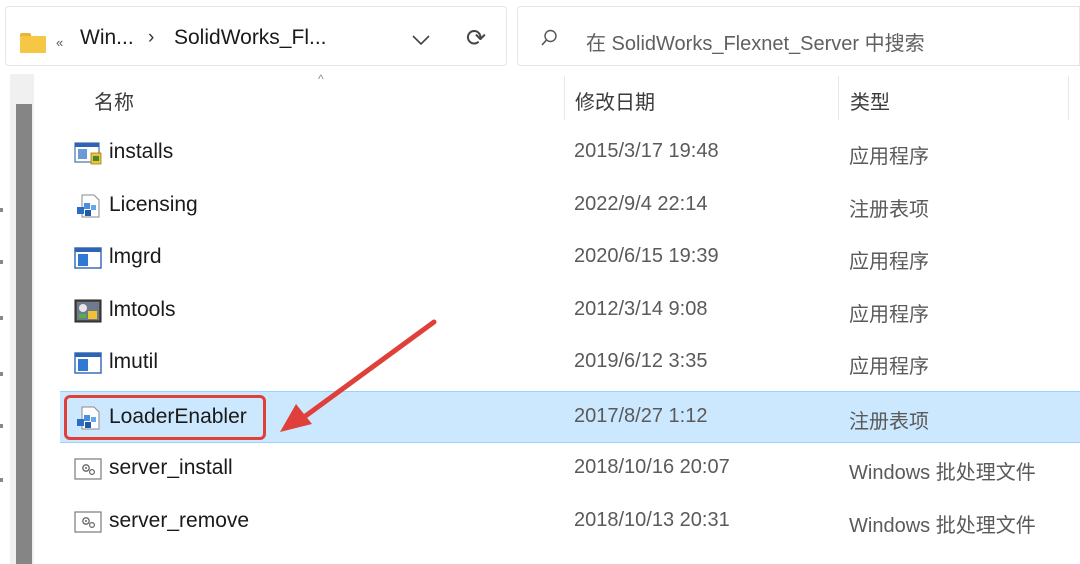  Describe the element at coordinates (570, 258) in the screenshot. I see `file-row: lmgrd 2020/6/15 19:39 应用程序` at that location.